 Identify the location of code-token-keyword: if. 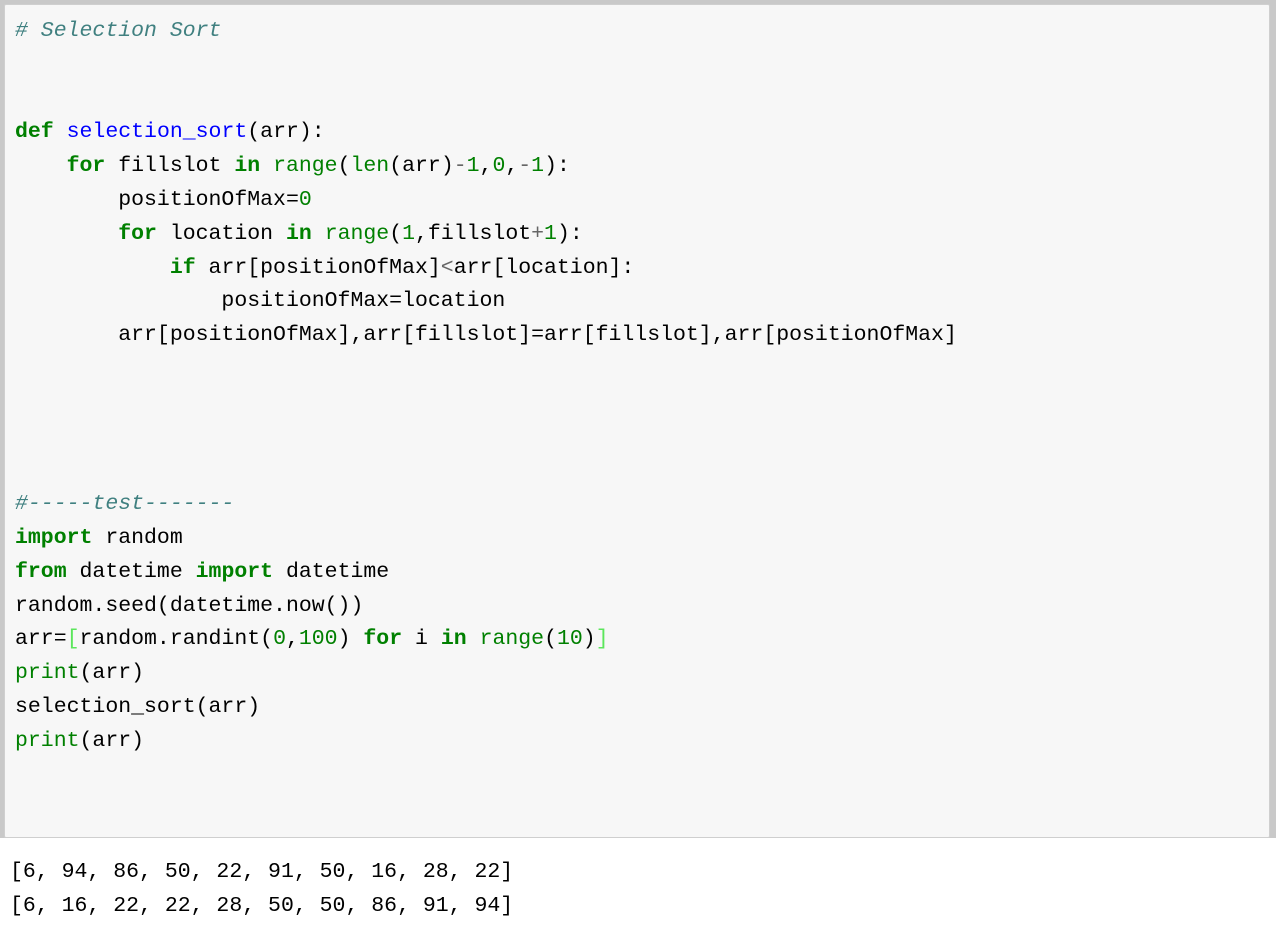
(182, 267).